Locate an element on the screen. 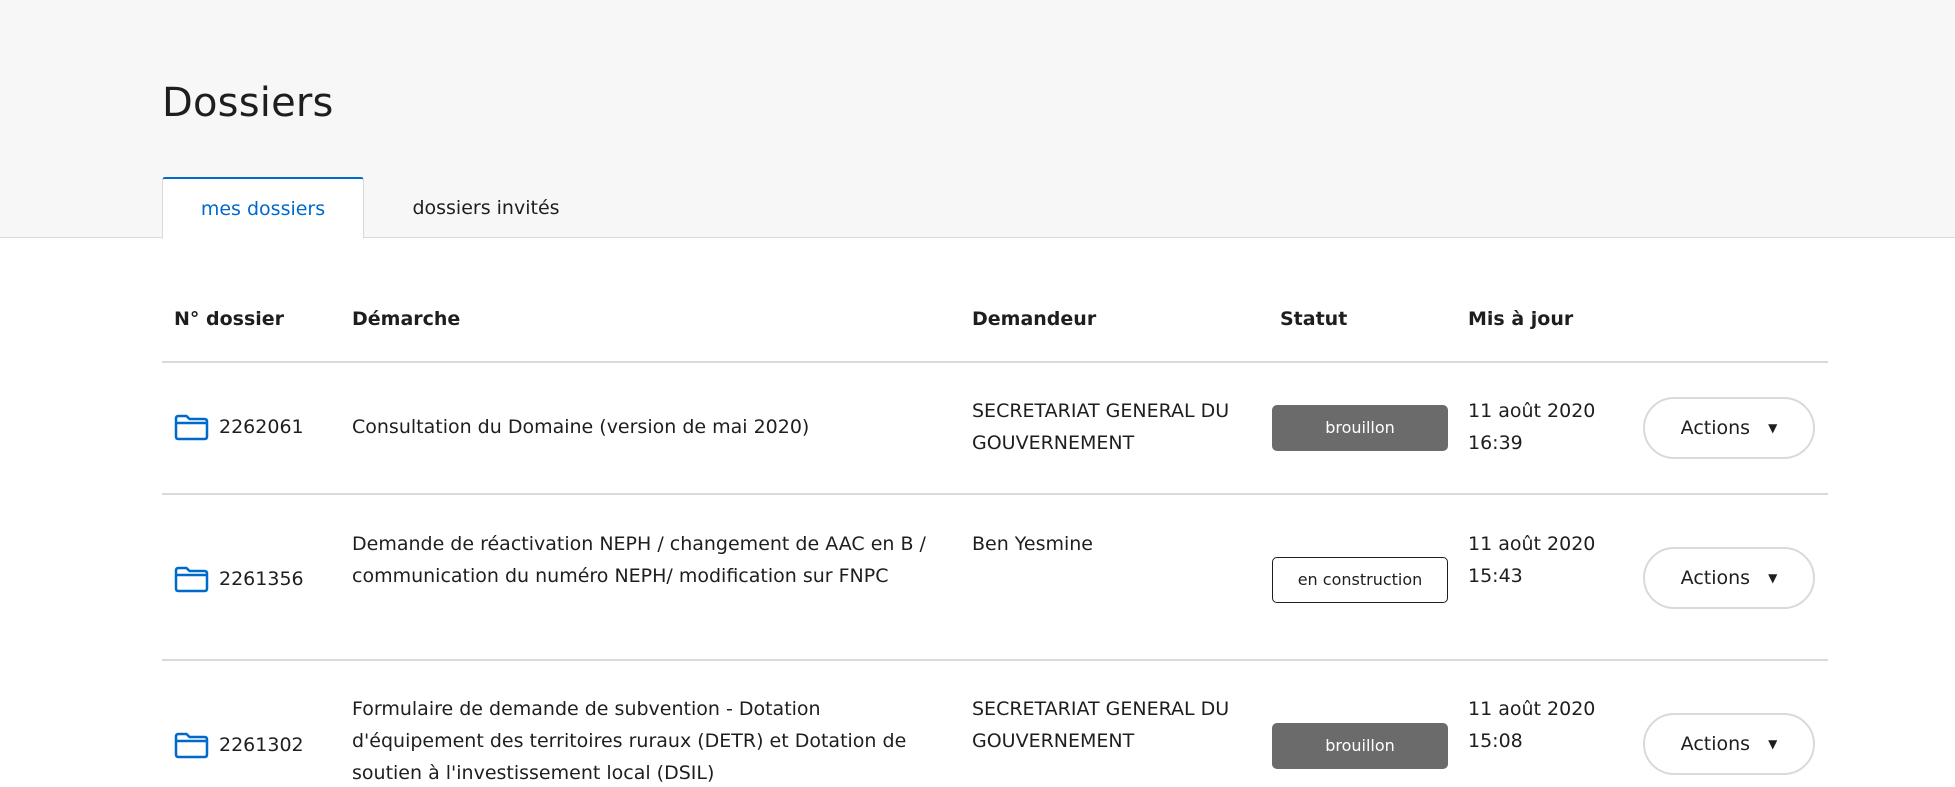  dossier-number-cell: 2262061 is located at coordinates (239, 427).